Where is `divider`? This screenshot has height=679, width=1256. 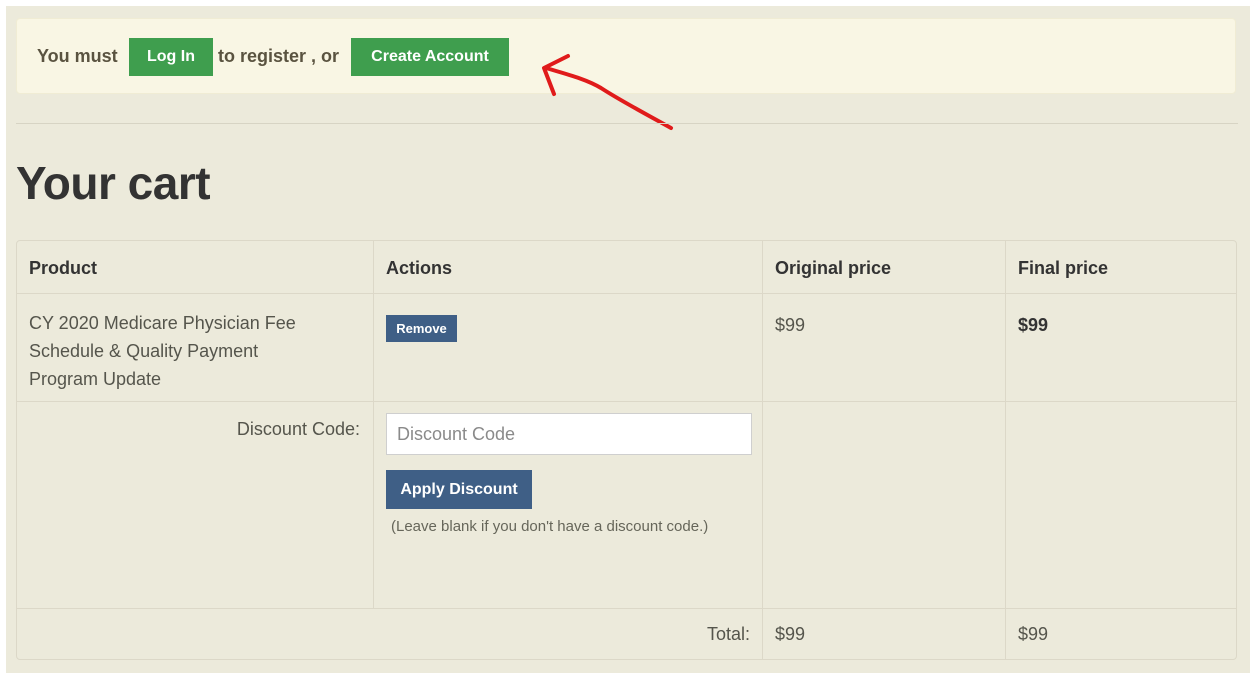 divider is located at coordinates (627, 123).